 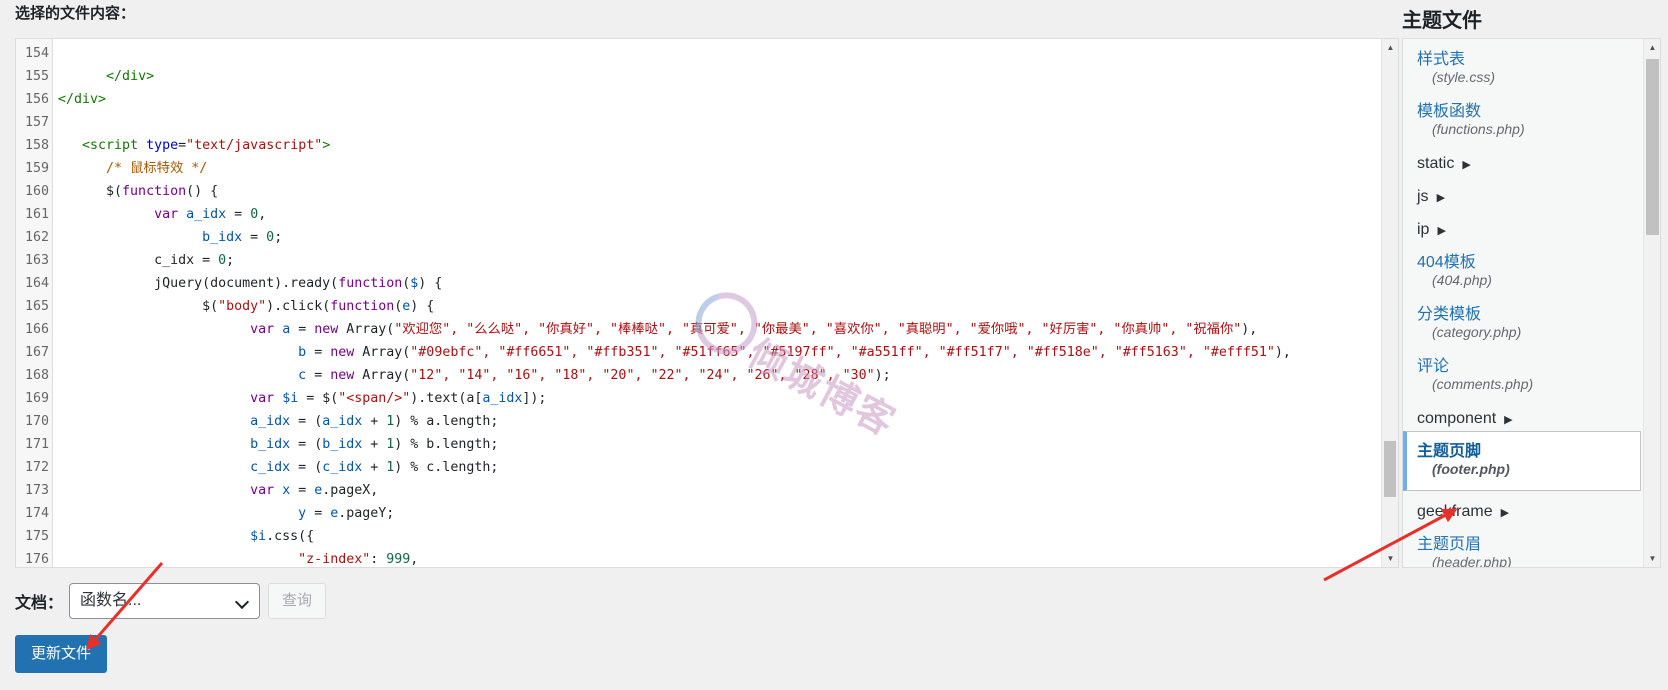 What do you see at coordinates (1449, 312) in the screenshot?
I see `file-link: 分类模板` at bounding box center [1449, 312].